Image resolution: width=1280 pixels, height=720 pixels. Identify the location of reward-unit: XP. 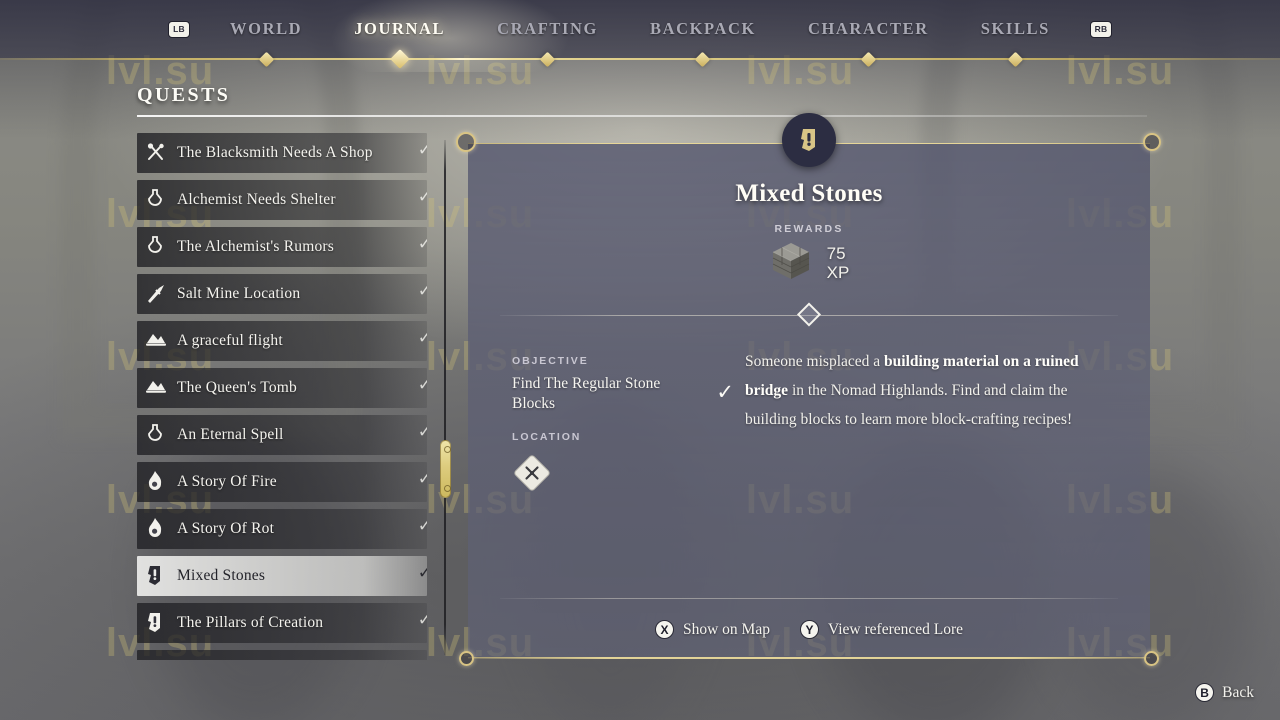
(838, 272).